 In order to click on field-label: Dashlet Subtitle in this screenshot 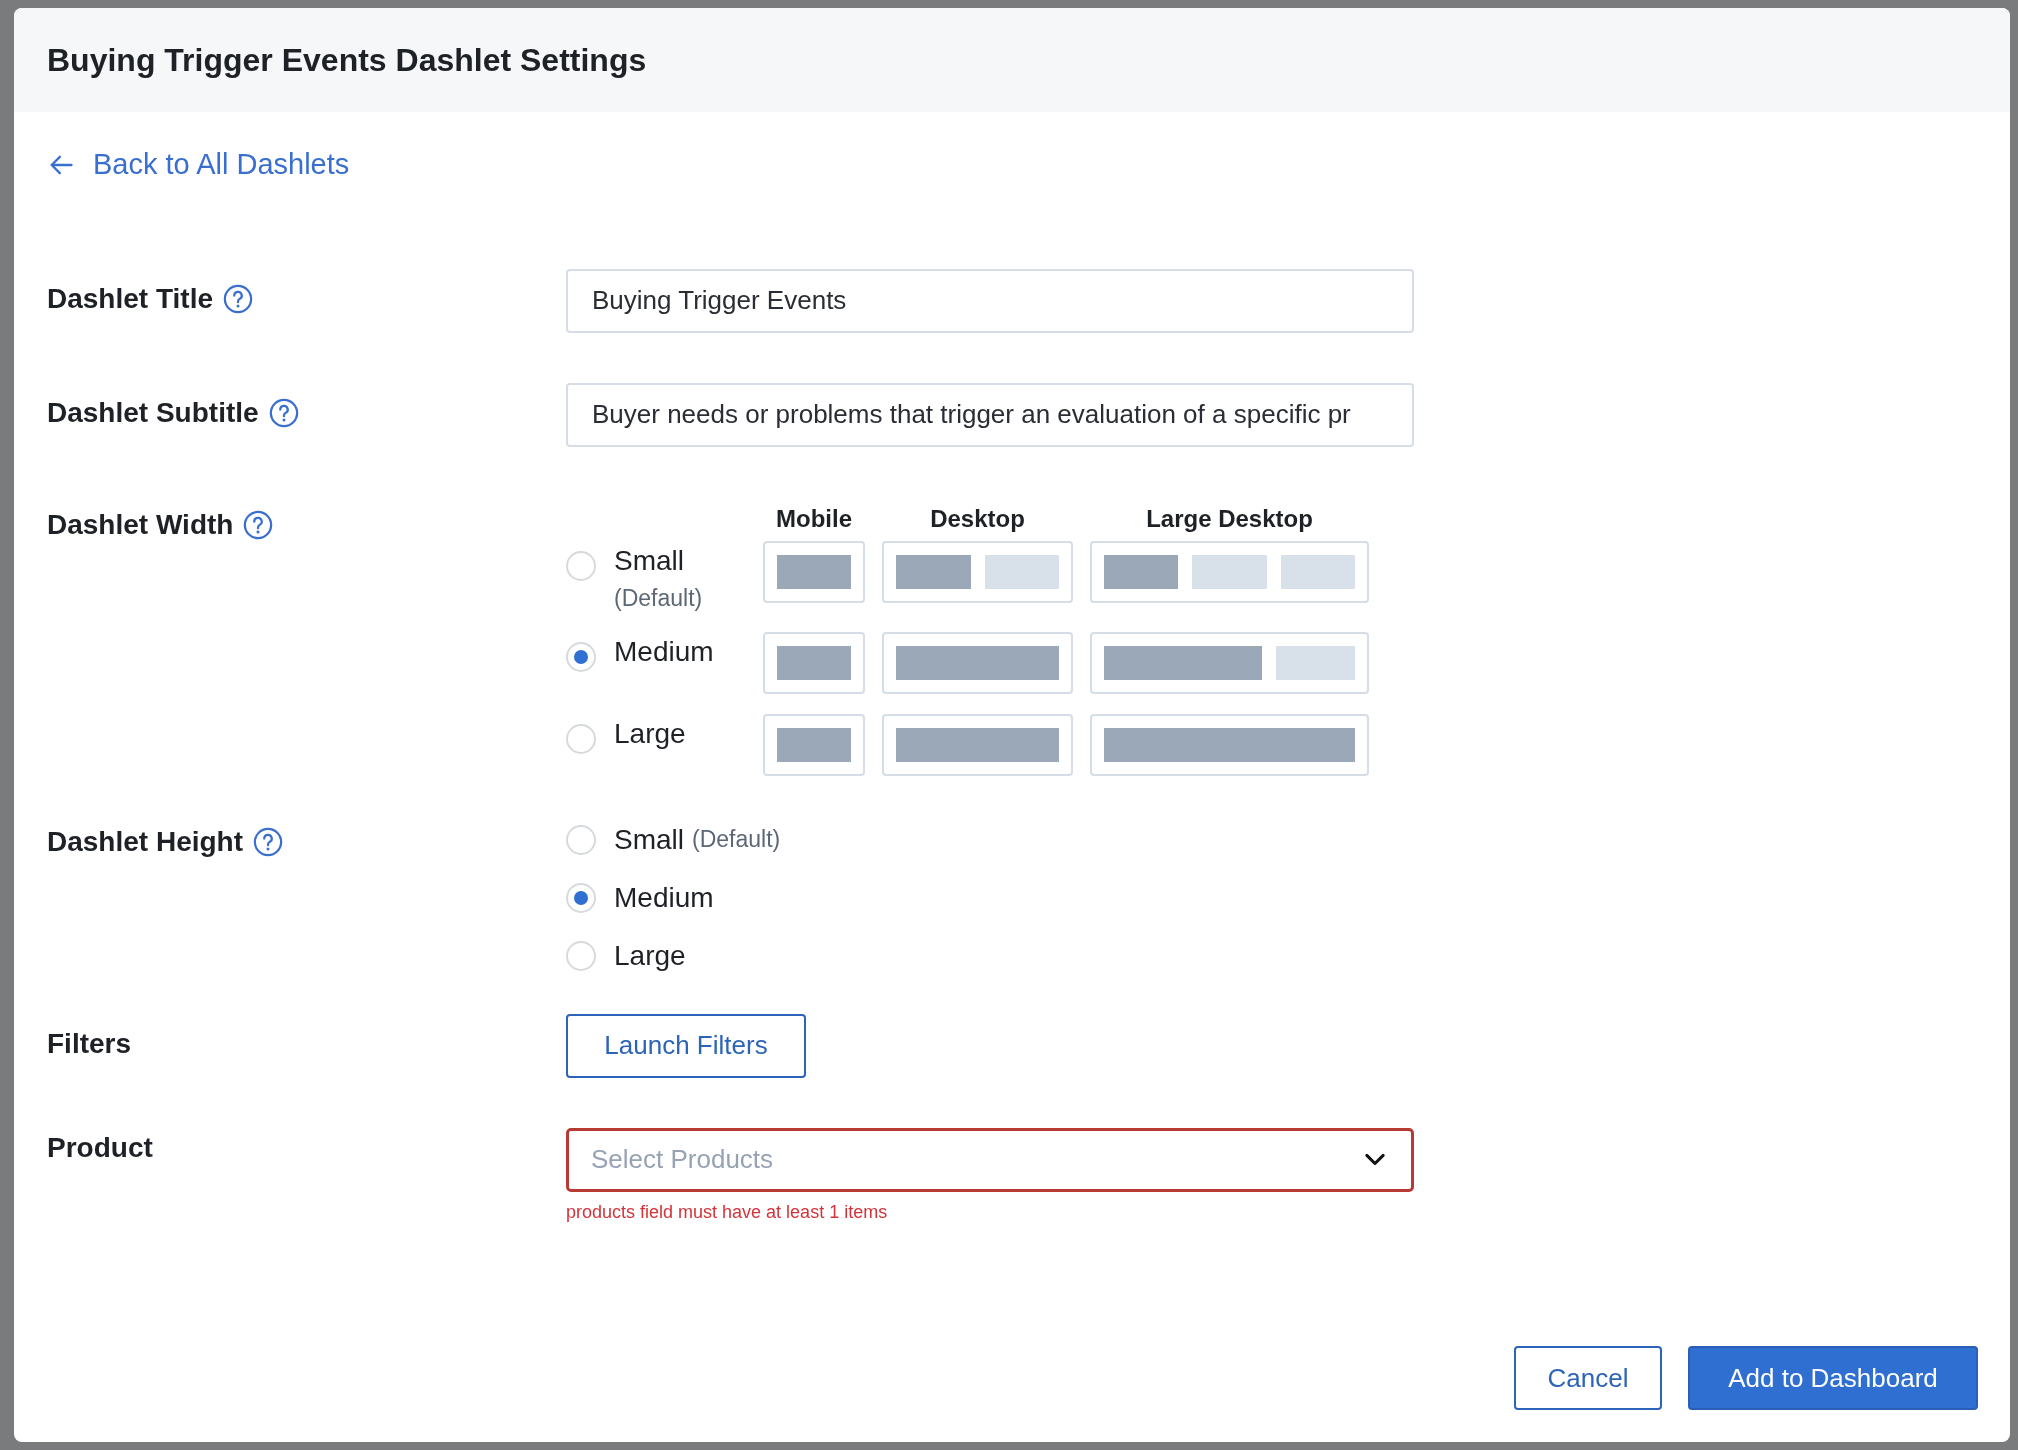, I will do `click(153, 412)`.